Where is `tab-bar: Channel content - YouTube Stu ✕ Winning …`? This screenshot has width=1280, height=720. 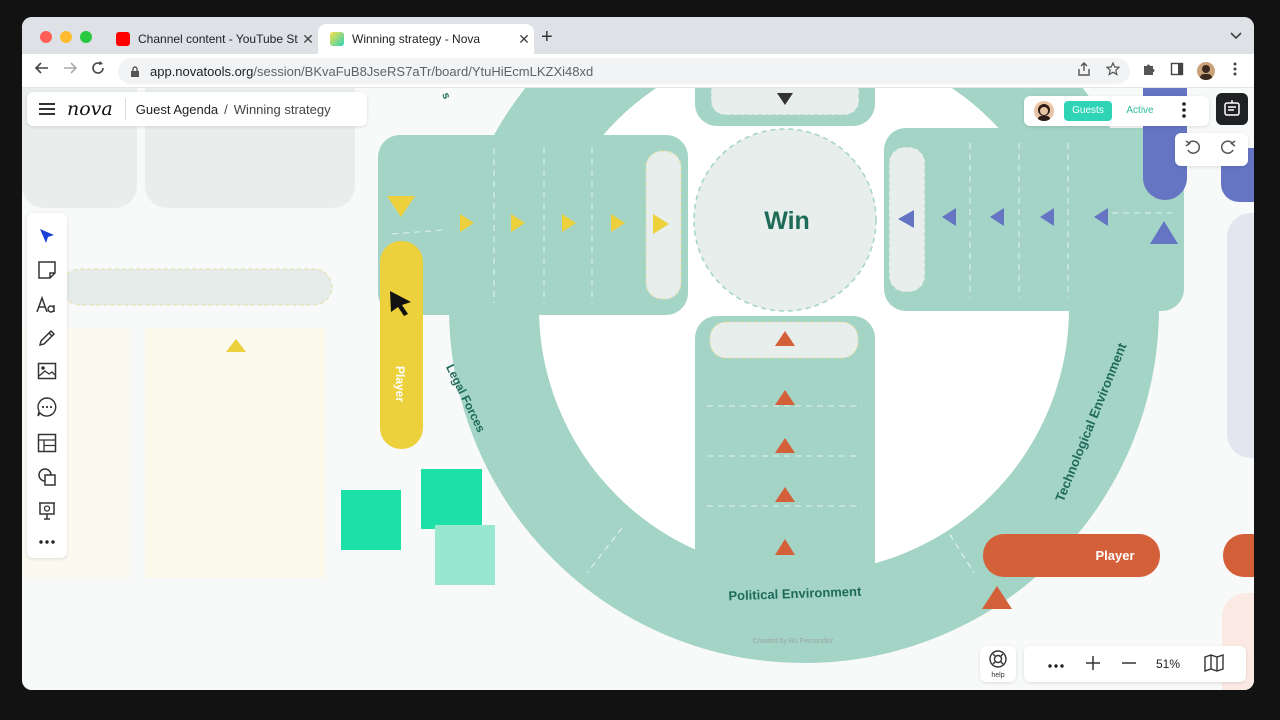 tab-bar: Channel content - YouTube Stu ✕ Winning … is located at coordinates (638, 35).